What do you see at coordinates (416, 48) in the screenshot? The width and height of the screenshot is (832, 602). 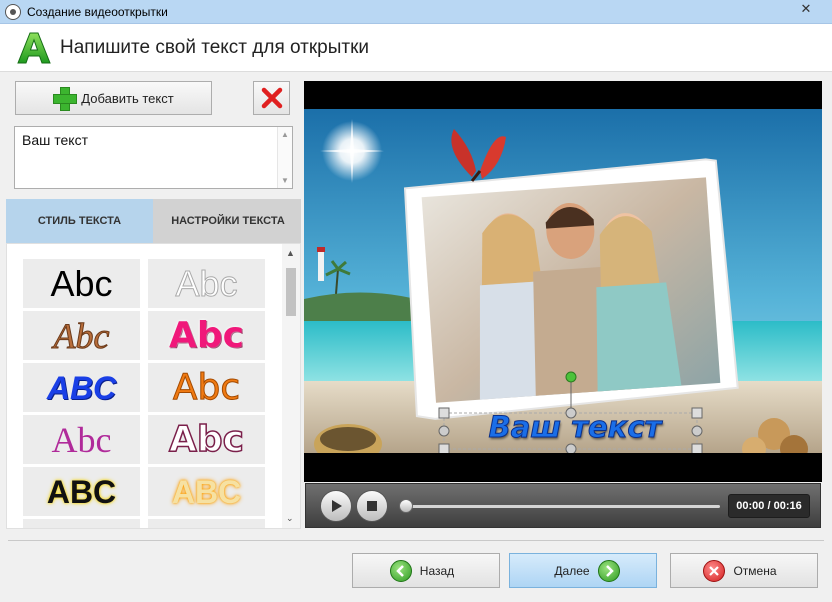 I see `page-header: Напишите свой текст для открытки` at bounding box center [416, 48].